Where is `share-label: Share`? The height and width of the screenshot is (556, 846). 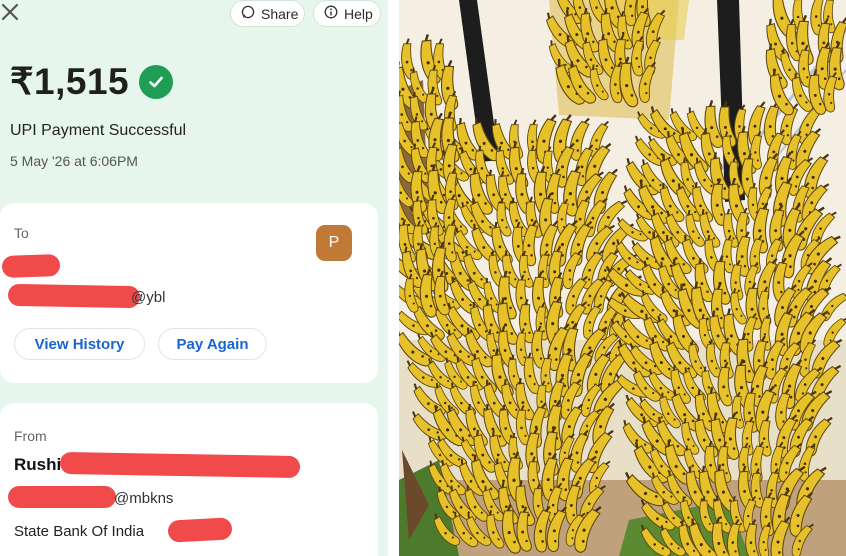
share-label: Share is located at coordinates (280, 13).